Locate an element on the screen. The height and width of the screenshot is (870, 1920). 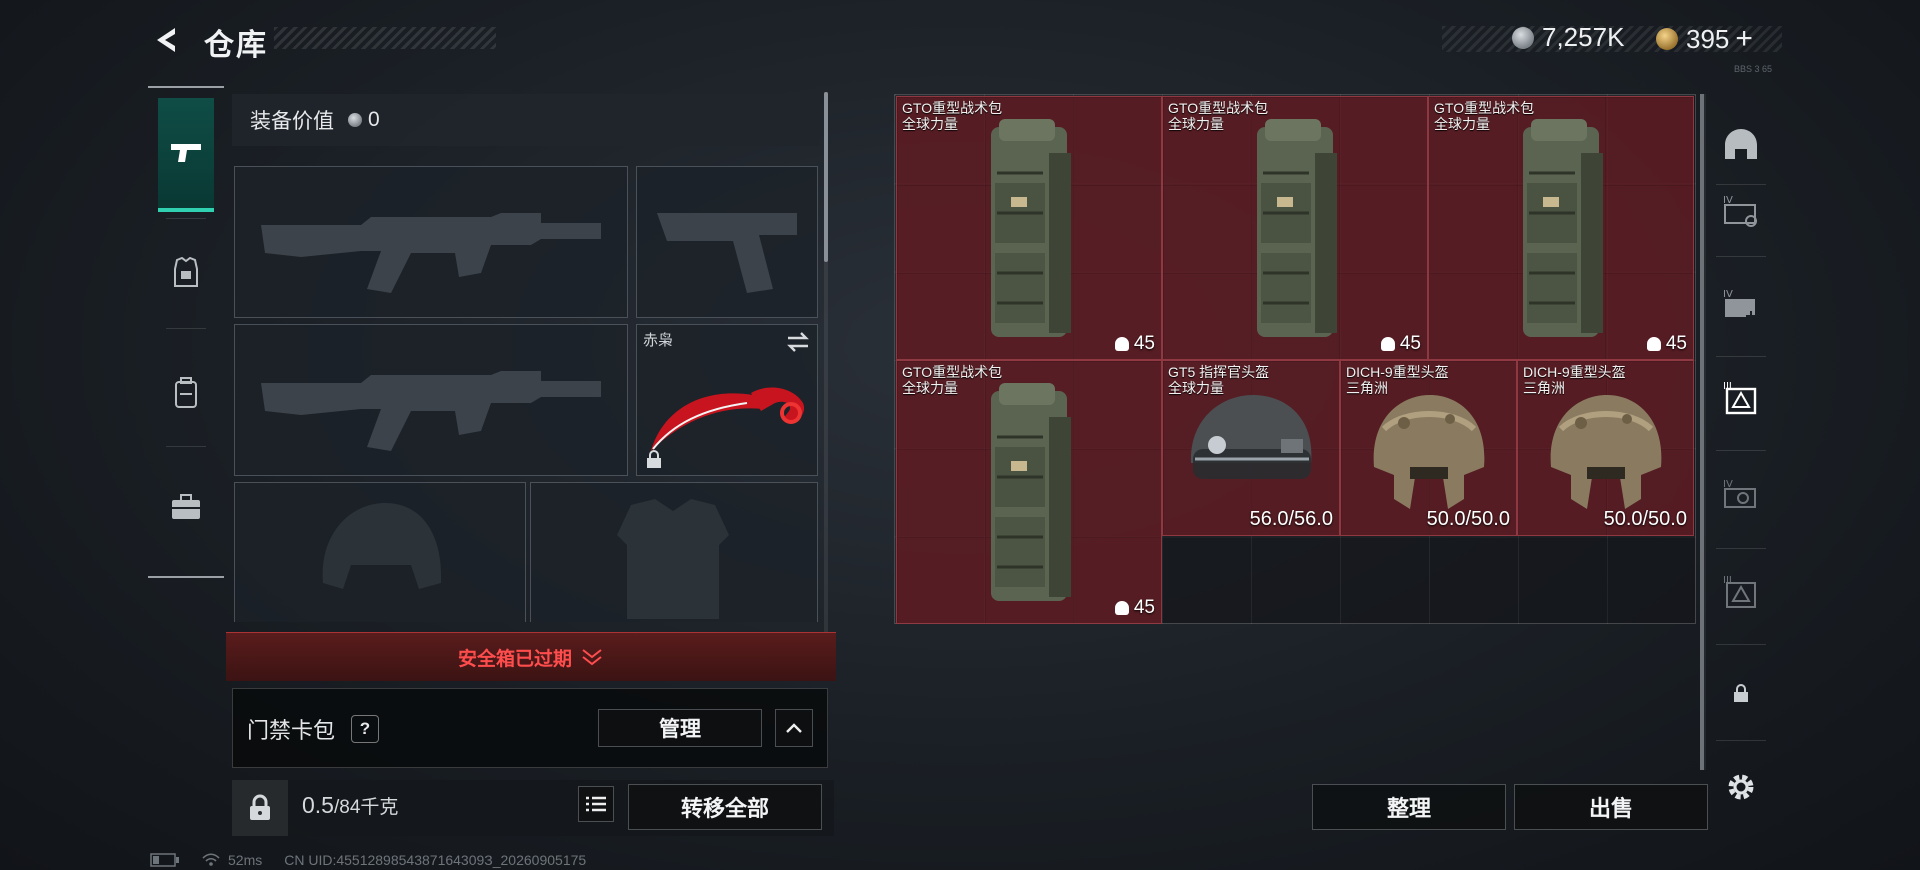
equipment-value-row: 装备价值 0 is located at coordinates (526, 120).